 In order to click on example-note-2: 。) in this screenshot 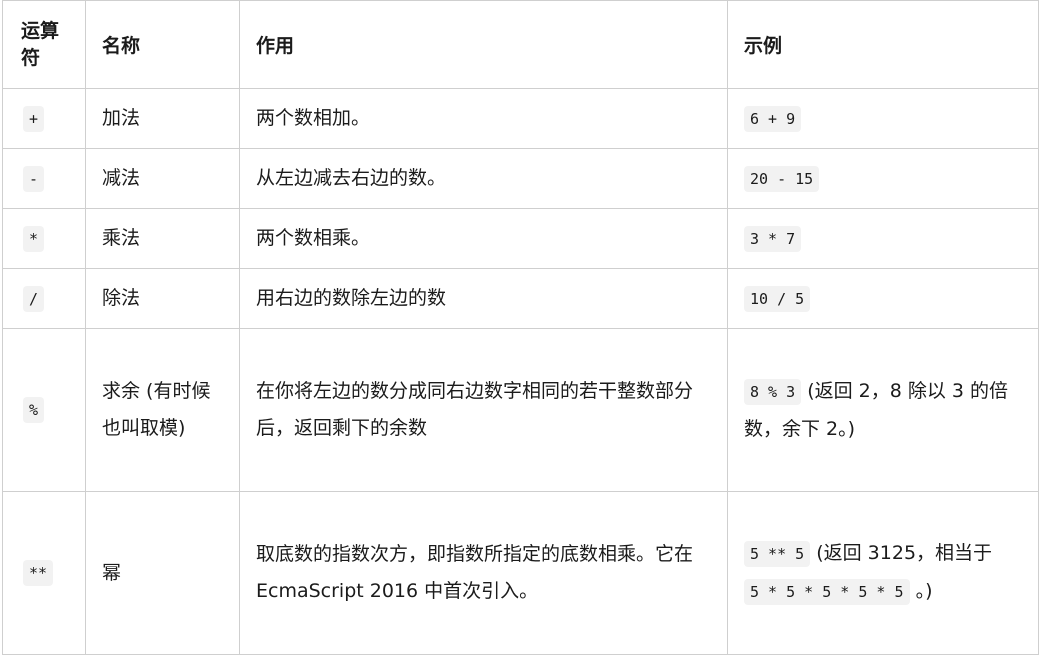, I will do `click(921, 591)`.